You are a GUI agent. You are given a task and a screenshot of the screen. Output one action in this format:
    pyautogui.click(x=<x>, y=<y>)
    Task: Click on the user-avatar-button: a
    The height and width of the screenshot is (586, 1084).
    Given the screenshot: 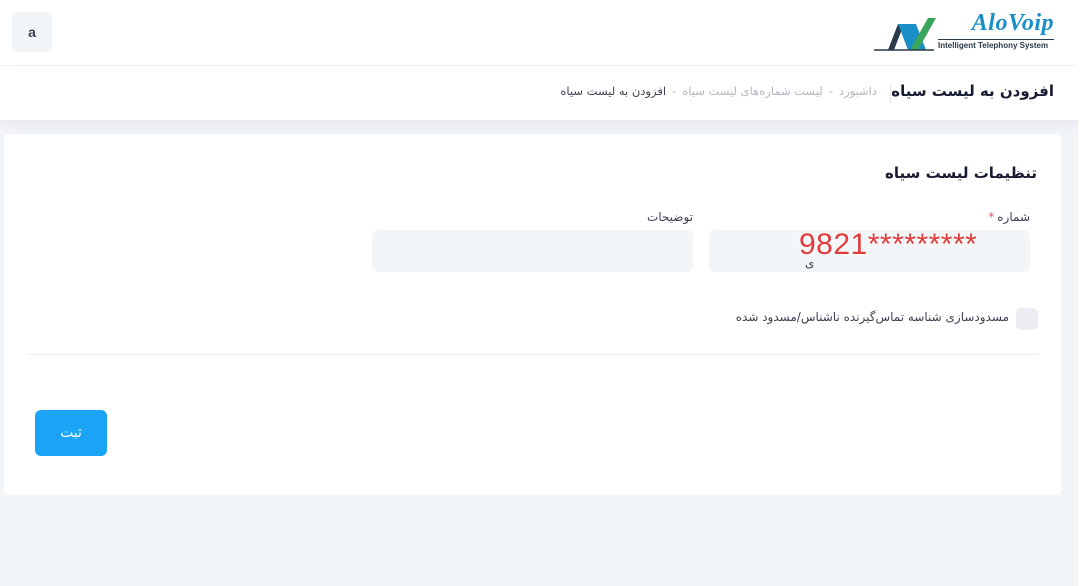 What is the action you would take?
    pyautogui.click(x=32, y=32)
    